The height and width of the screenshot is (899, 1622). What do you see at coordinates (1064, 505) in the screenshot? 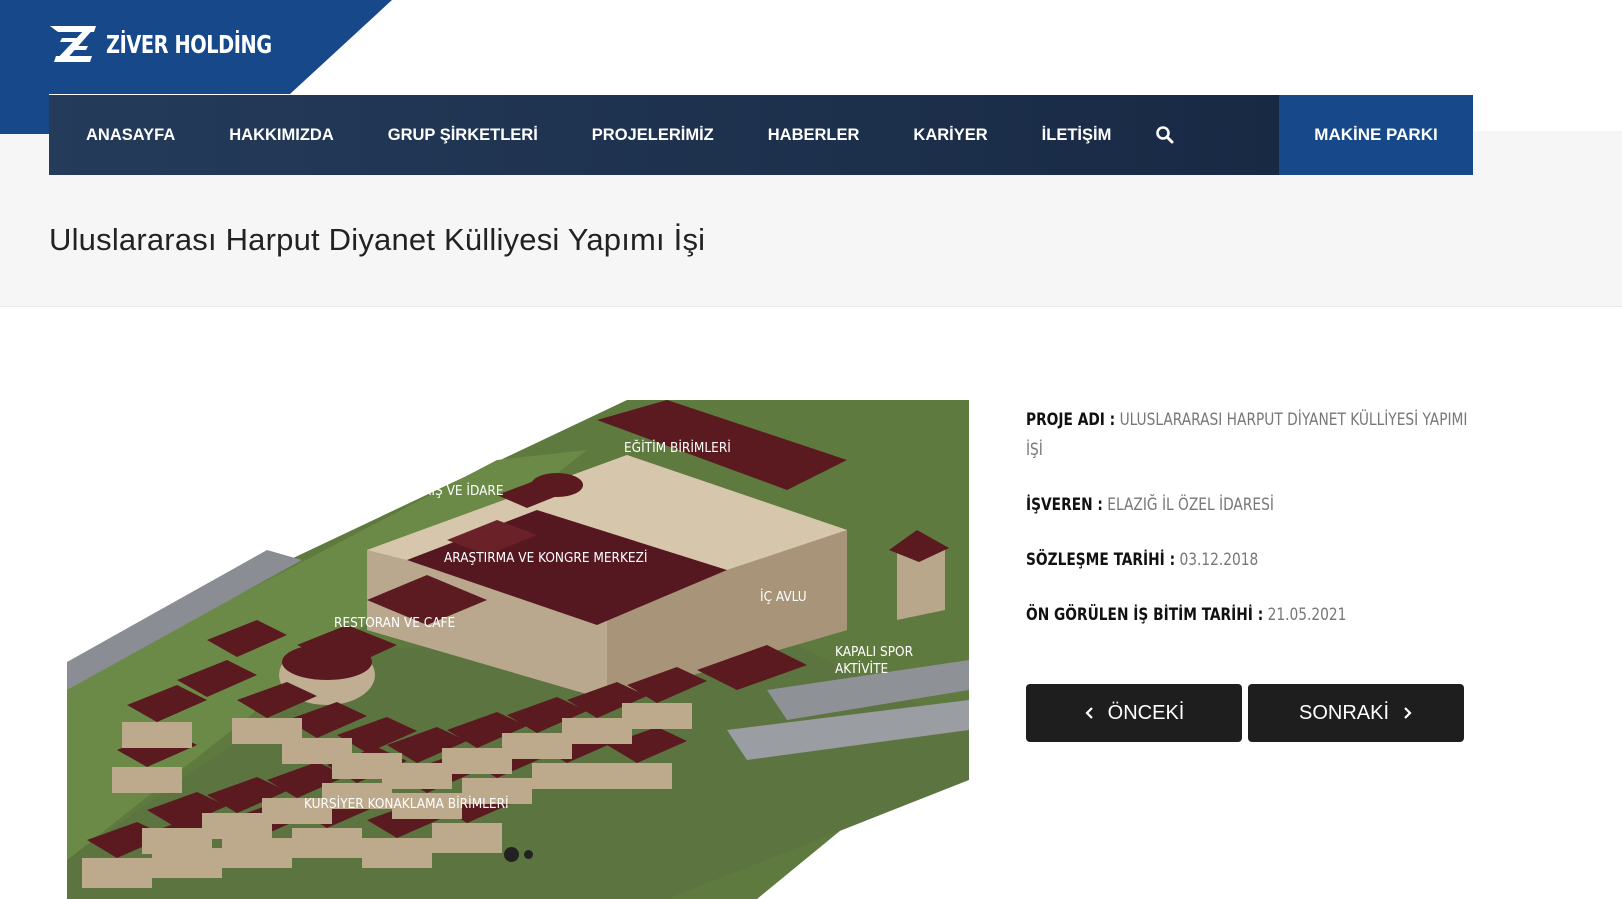
I see `employer-label: İŞVEREN :` at bounding box center [1064, 505].